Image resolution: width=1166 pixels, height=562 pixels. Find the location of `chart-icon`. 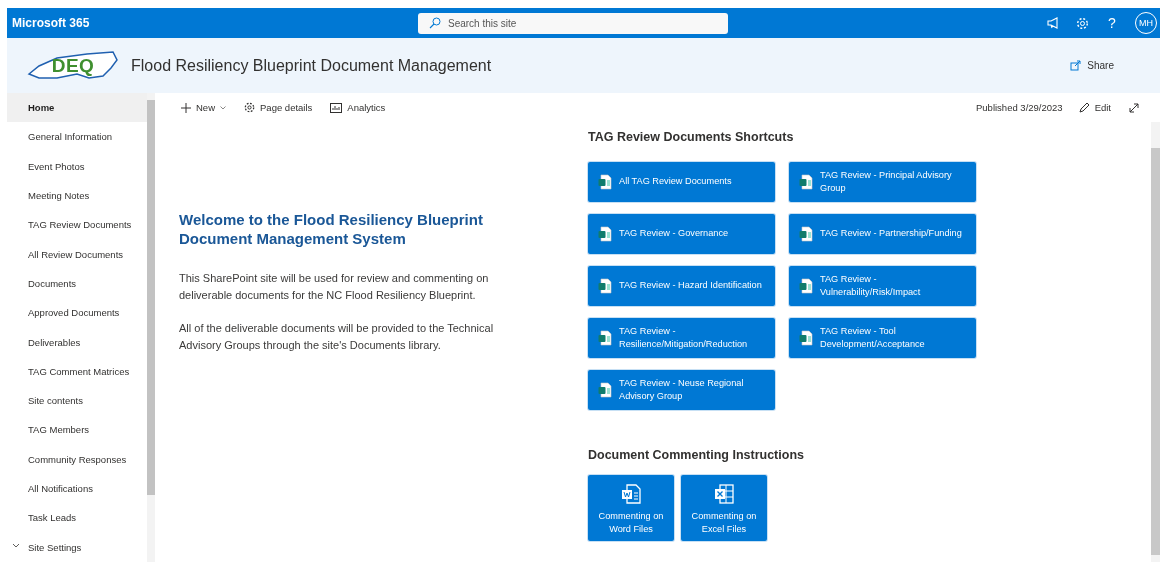

chart-icon is located at coordinates (336, 107).